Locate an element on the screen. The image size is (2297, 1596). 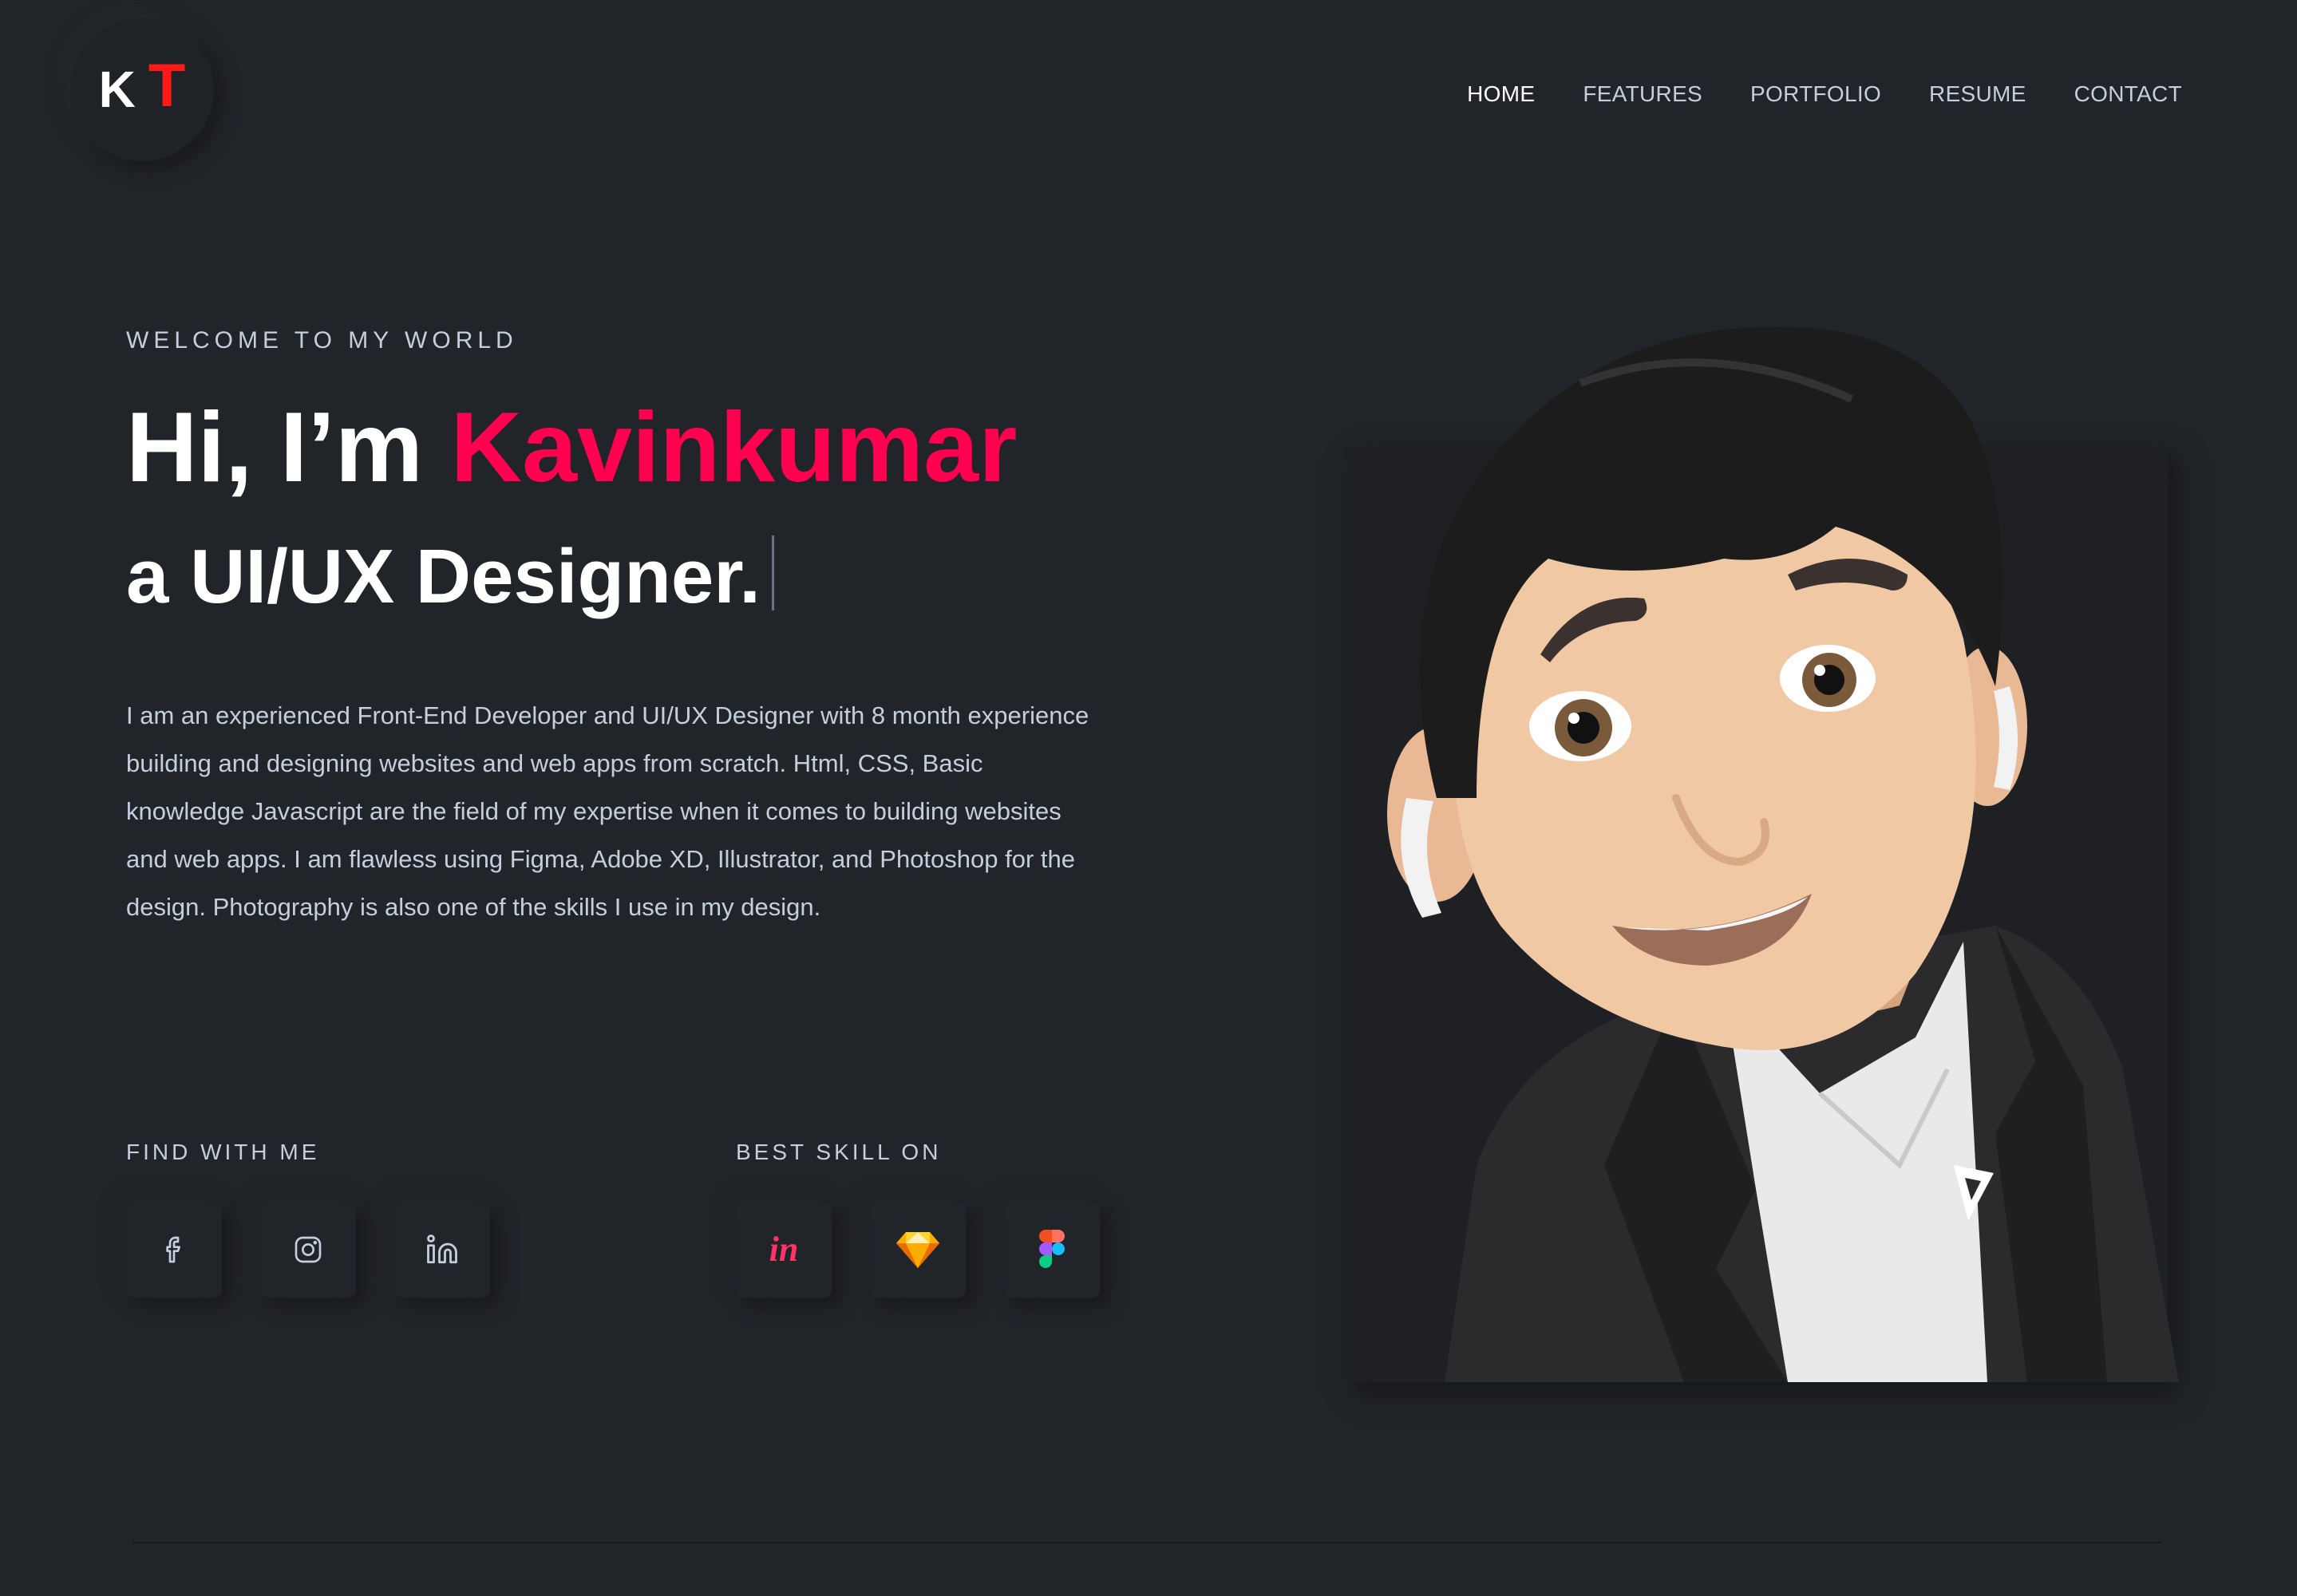
hero-headline: Hi, I’m Kavinkumar is located at coordinates (571, 448).